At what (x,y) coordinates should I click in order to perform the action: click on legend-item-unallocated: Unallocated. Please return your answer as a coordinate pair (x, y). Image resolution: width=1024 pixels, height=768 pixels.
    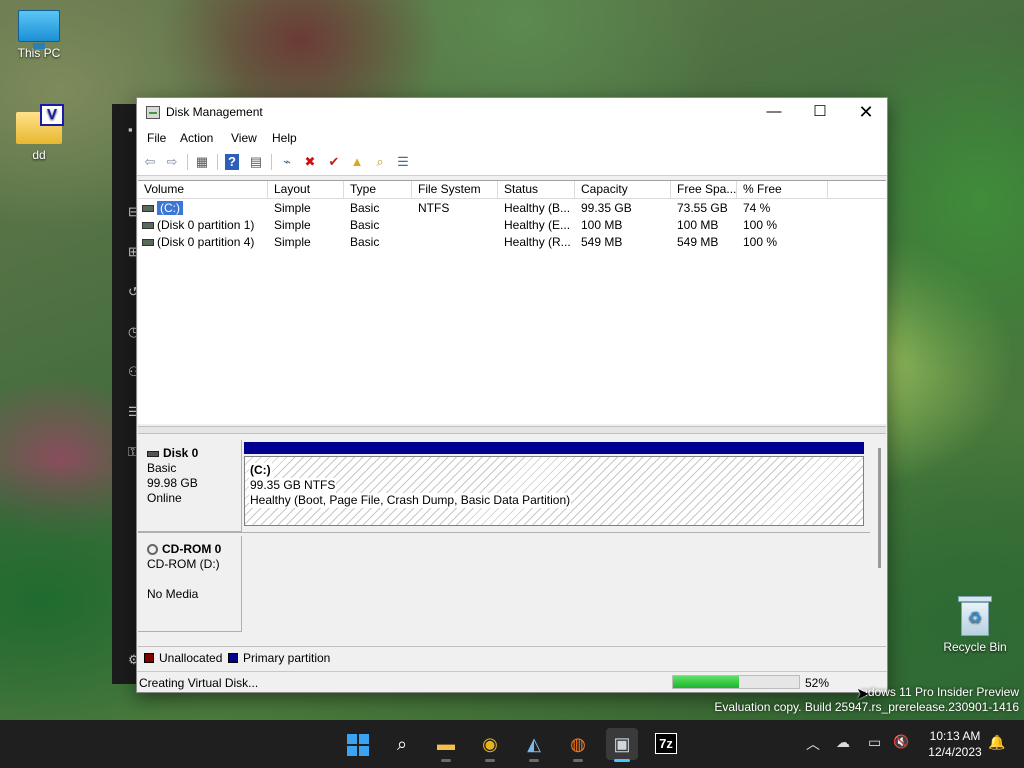
    Looking at the image, I should click on (183, 658).